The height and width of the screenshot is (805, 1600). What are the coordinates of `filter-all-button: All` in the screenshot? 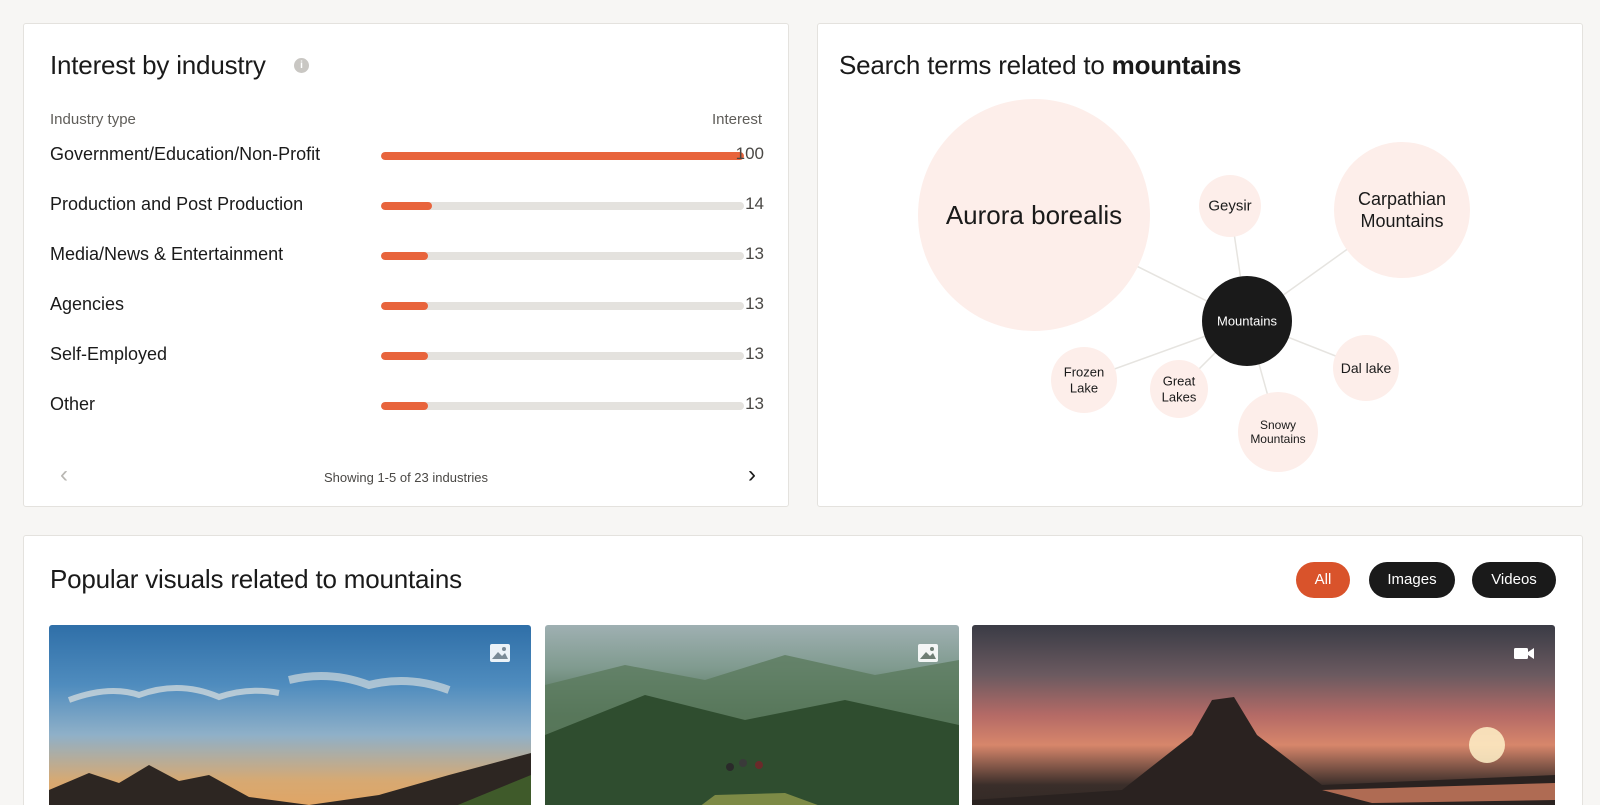 It's located at (1323, 580).